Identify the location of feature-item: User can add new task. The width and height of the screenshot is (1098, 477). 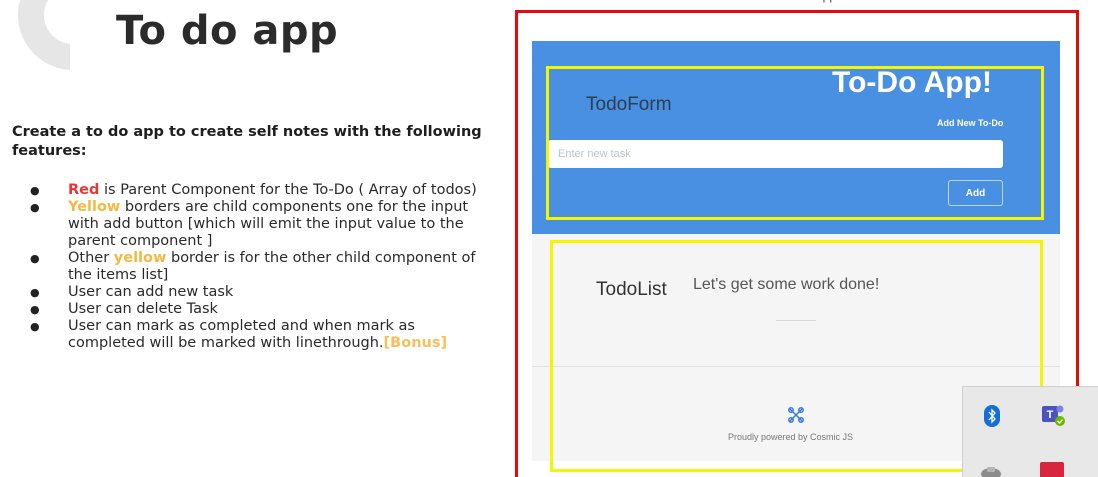
(255, 292).